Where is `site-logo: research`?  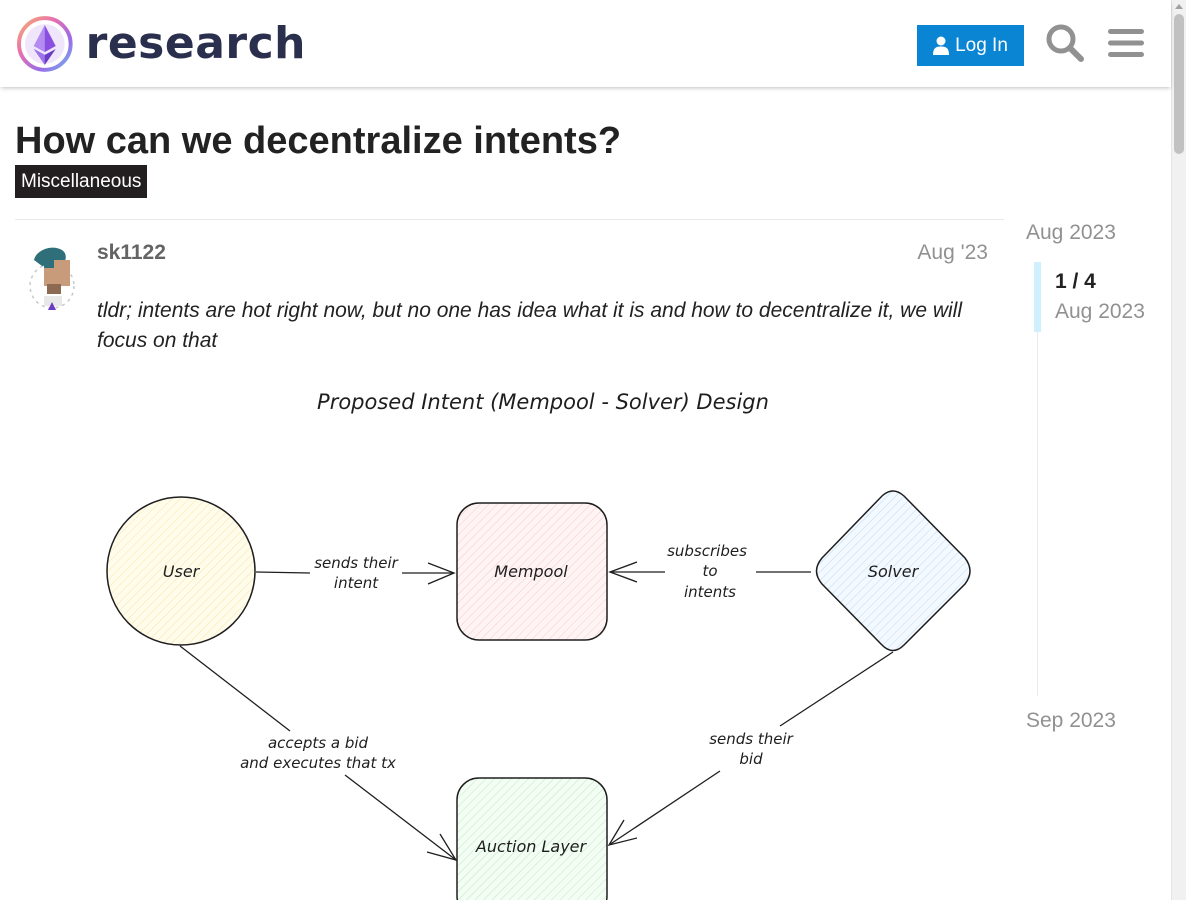 site-logo: research is located at coordinates (161, 44).